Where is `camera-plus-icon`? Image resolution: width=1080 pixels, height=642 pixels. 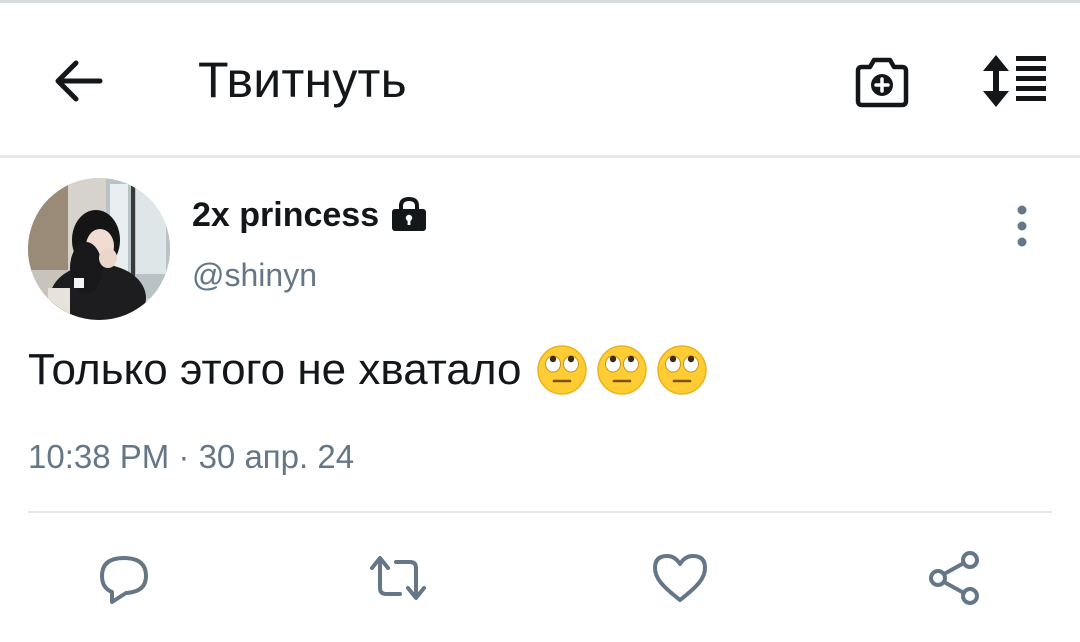
camera-plus-icon is located at coordinates (882, 82).